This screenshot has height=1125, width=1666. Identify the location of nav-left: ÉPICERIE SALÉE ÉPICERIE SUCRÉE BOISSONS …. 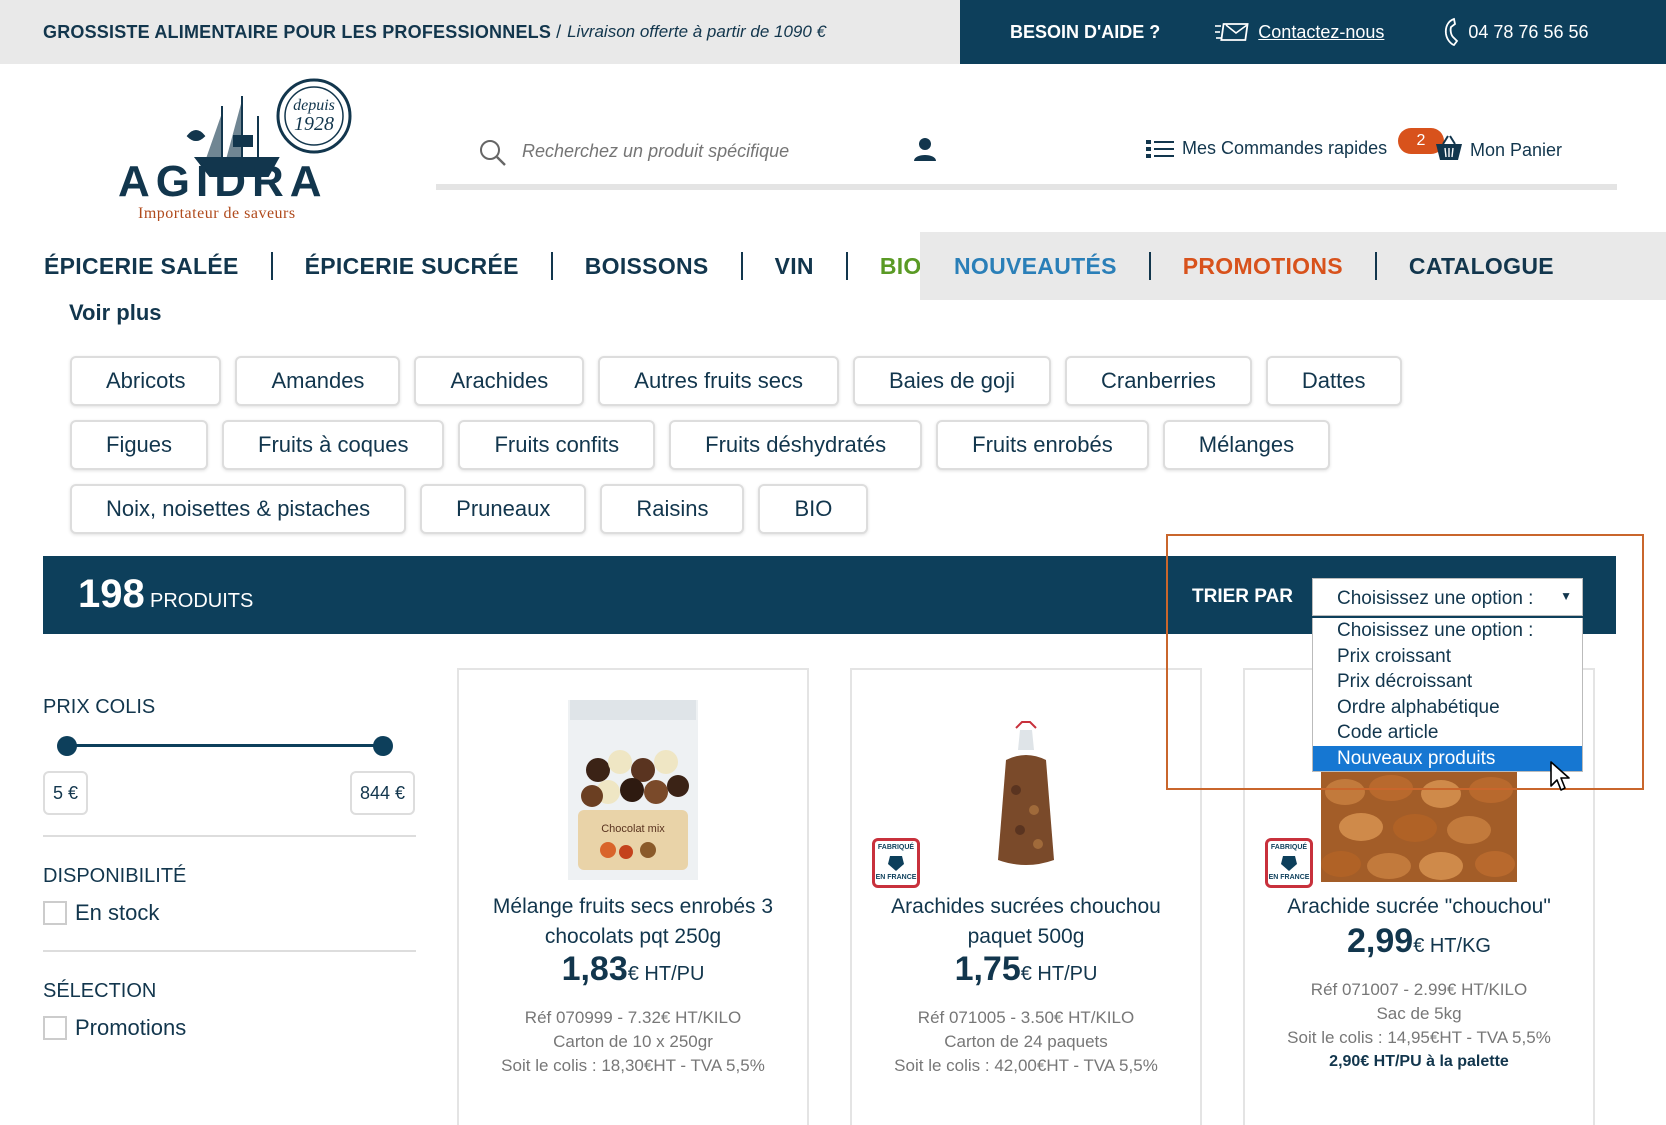
(483, 266).